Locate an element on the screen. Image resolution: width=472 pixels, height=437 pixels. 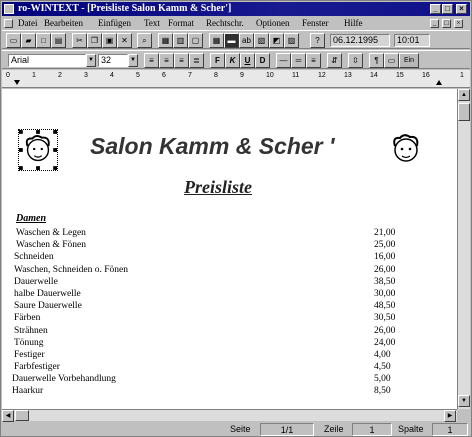
insert-field-icon: ▦ is located at coordinates (216, 40).